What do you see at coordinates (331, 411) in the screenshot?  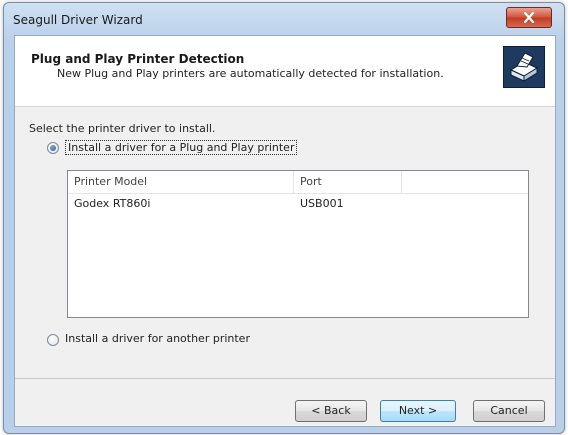 I see `back-button: < Back` at bounding box center [331, 411].